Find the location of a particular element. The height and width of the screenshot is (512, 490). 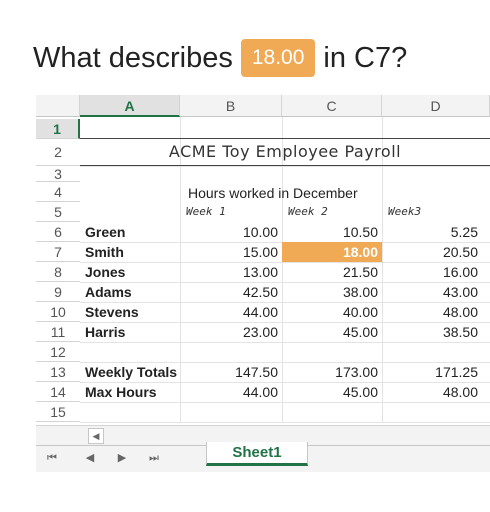

employee-name-cell: Stevens is located at coordinates (130, 312).